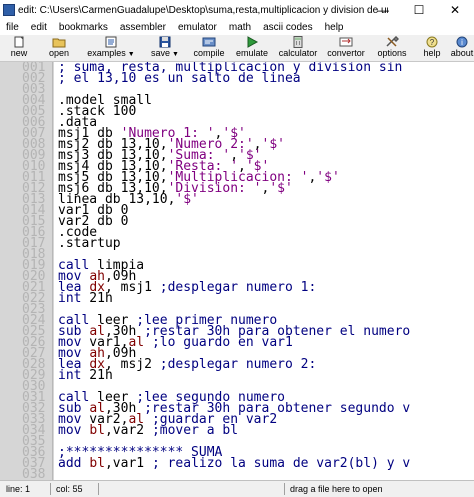 The image size is (474, 497). What do you see at coordinates (59, 53) in the screenshot?
I see `open-button-label: open` at bounding box center [59, 53].